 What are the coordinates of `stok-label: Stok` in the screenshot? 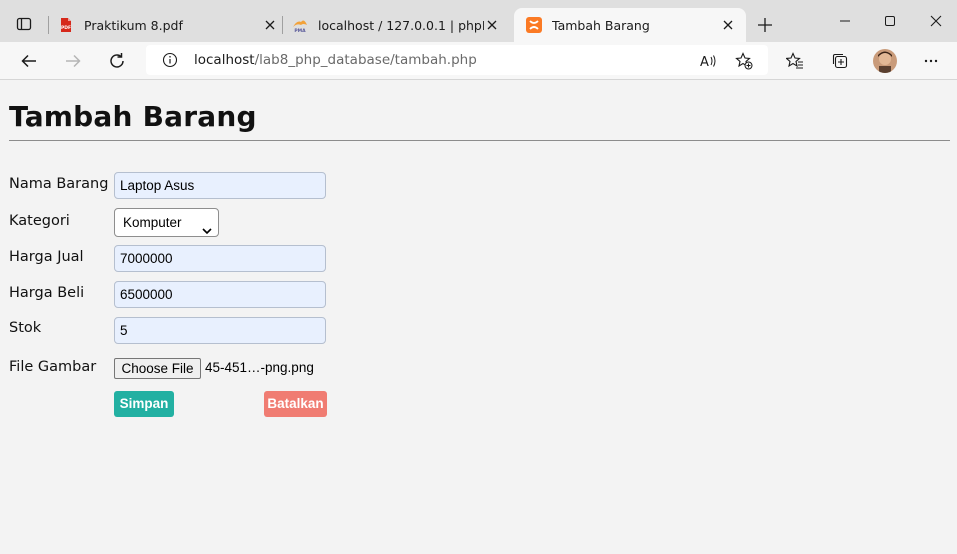 It's located at (25, 328).